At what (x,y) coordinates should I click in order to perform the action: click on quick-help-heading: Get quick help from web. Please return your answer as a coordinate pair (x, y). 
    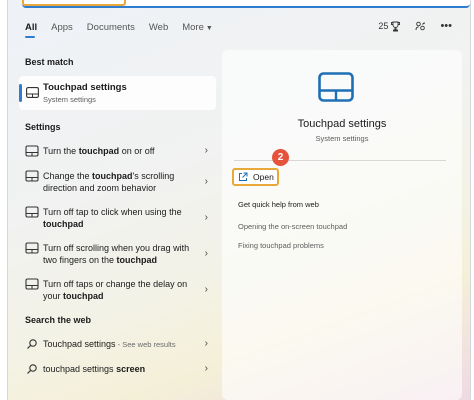
    Looking at the image, I should click on (278, 204).